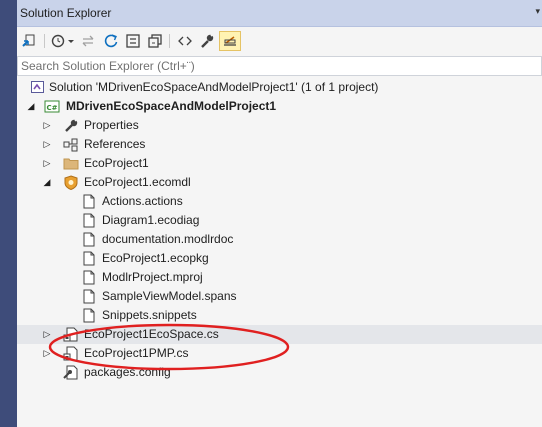 The width and height of the screenshot is (542, 427). What do you see at coordinates (127, 372) in the screenshot?
I see `packages-config-label: packages.config` at bounding box center [127, 372].